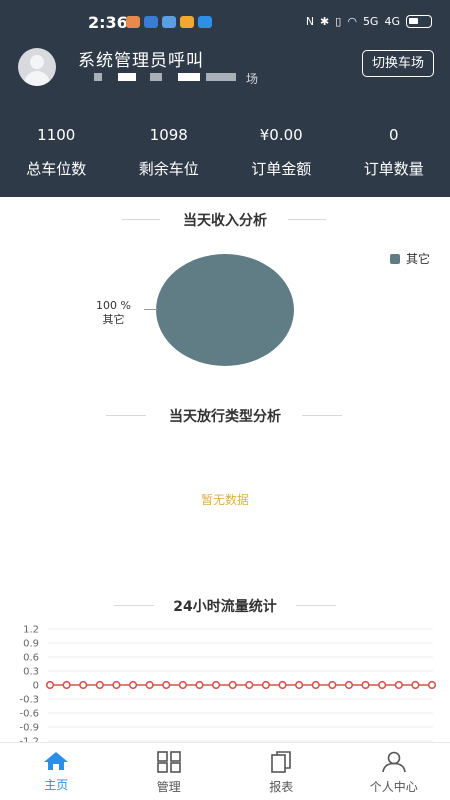 The image size is (450, 800). Describe the element at coordinates (151, 22) in the screenshot. I see `video-app-icon` at that location.